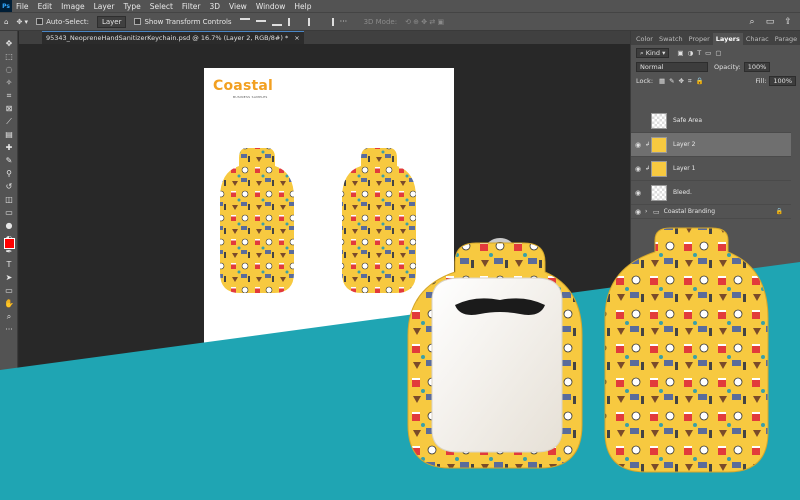 Image resolution: width=800 pixels, height=500 pixels. Describe the element at coordinates (689, 211) in the screenshot. I see `layer-name: Coastal Branding` at that location.